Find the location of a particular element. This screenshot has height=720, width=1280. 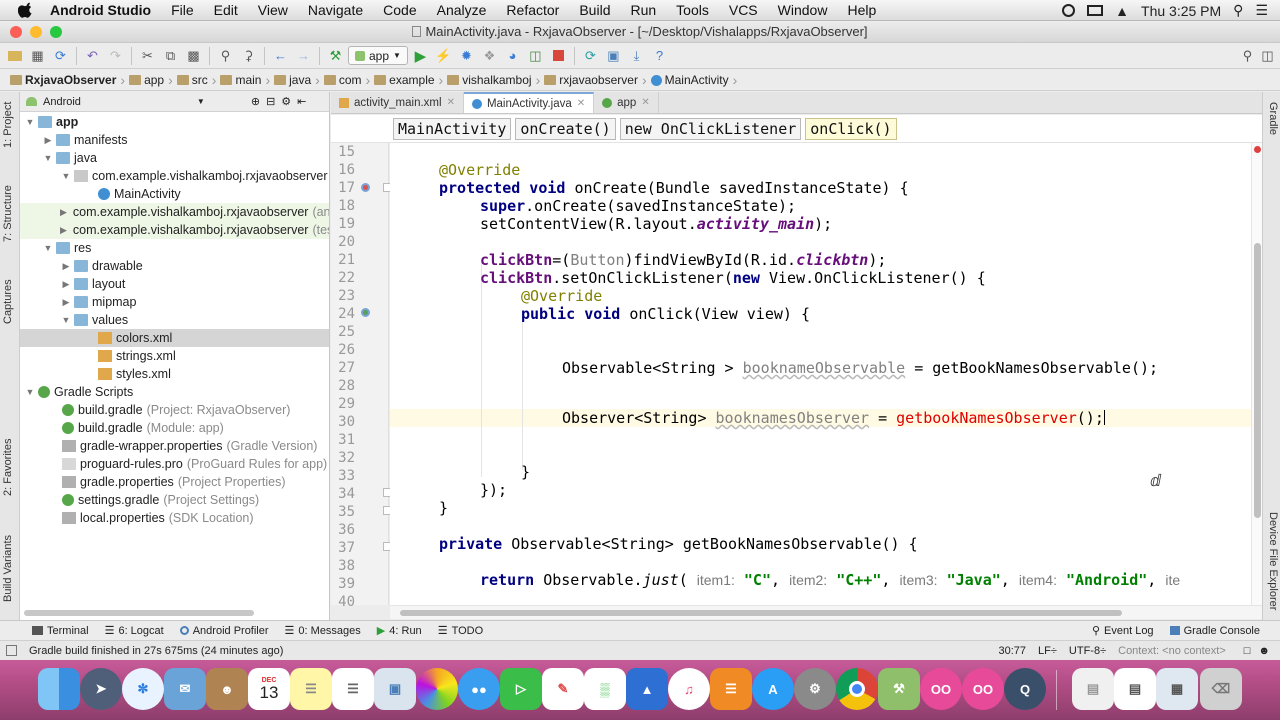

menu-refactor: Refactor is located at coordinates (532, 10).